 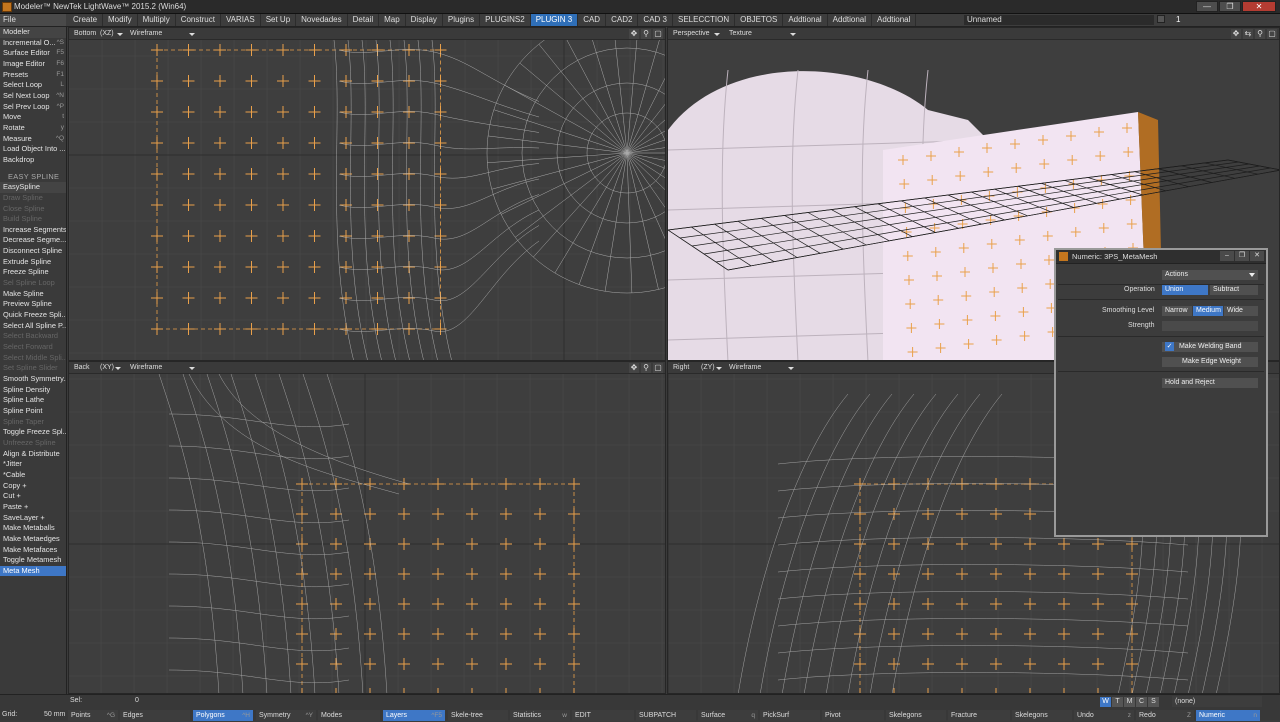 I want to click on tab-plugins2: PLUGINS2, so click(x=505, y=20).